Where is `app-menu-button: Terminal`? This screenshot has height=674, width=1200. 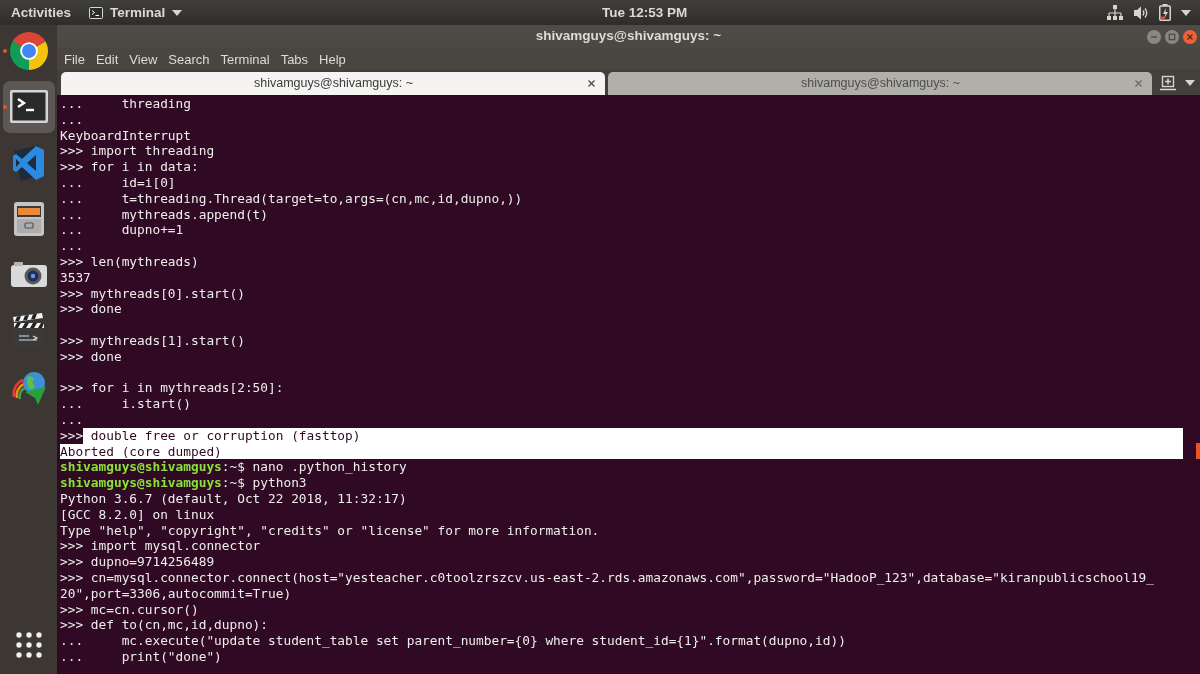
app-menu-button: Terminal is located at coordinates (136, 12).